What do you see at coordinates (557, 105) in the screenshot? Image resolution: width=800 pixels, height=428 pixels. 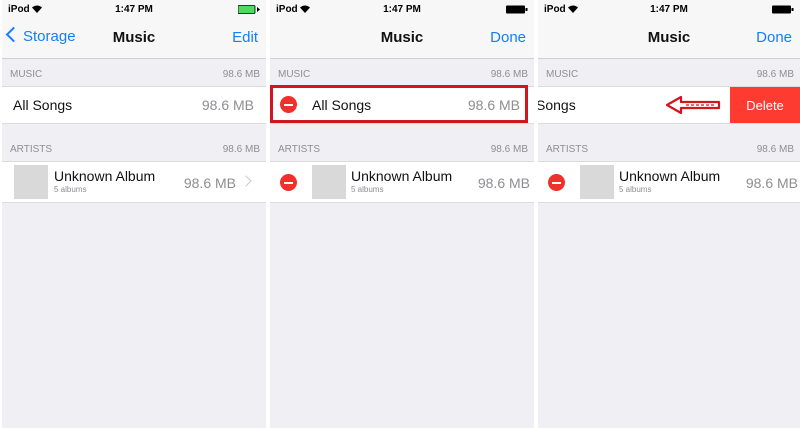 I see `all-songs-label: Songs` at bounding box center [557, 105].